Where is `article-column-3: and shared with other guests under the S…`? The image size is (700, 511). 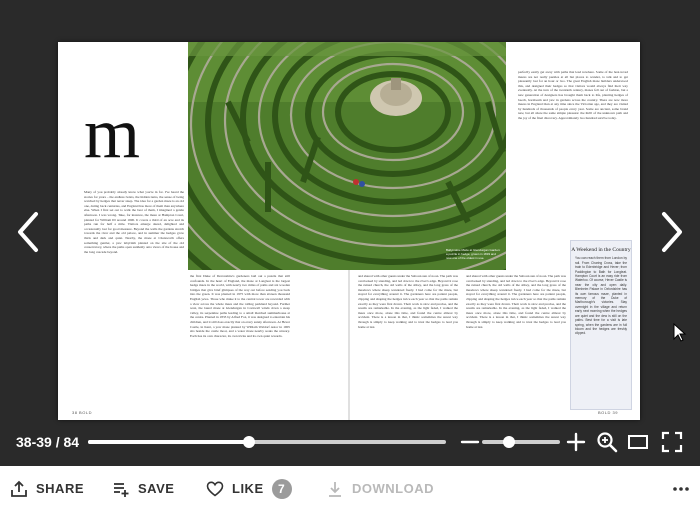
article-column-3: and shared with other guests under the S… is located at coordinates (408, 301).